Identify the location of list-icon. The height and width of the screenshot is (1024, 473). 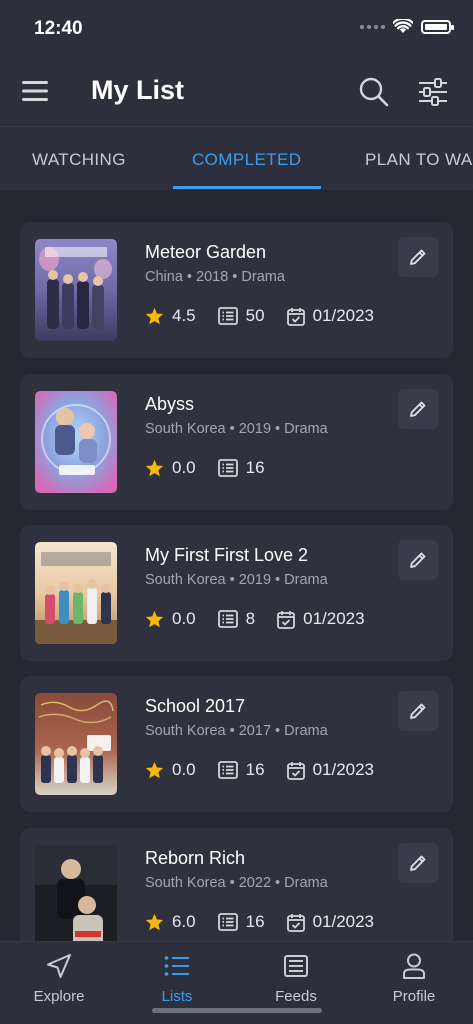
(176, 966).